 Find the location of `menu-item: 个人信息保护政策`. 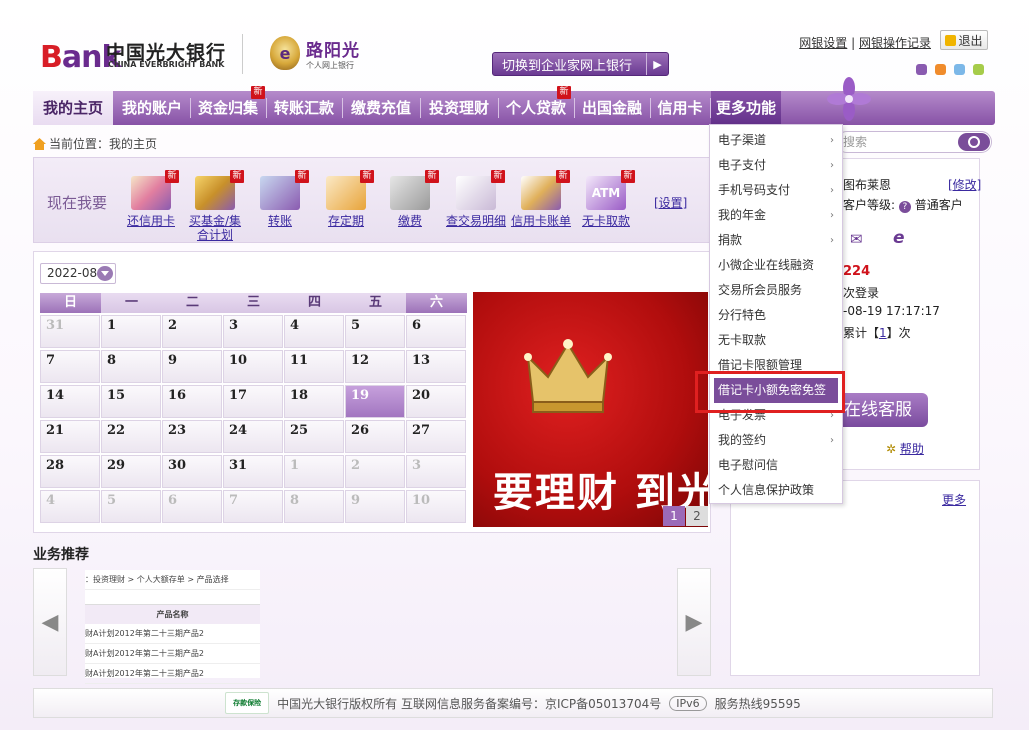

menu-item: 个人信息保护政策 is located at coordinates (776, 490).